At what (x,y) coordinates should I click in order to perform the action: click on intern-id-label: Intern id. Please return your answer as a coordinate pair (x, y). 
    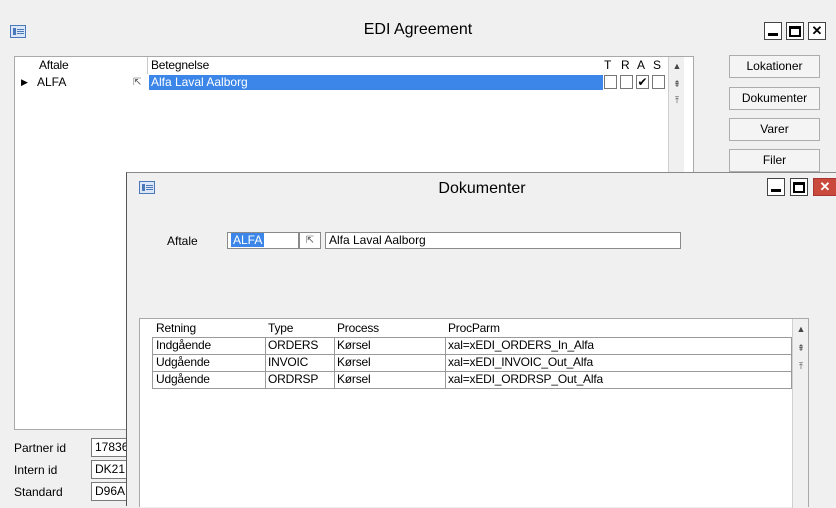
    Looking at the image, I should click on (36, 470).